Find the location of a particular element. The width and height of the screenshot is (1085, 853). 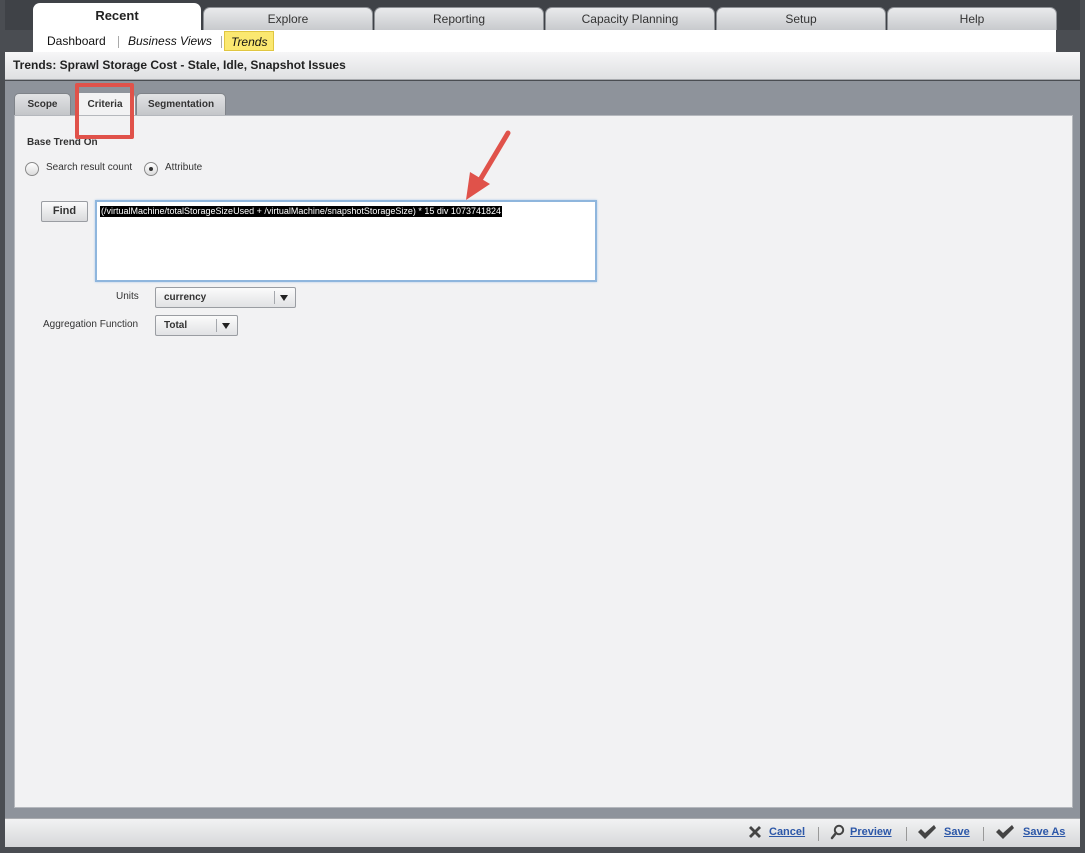

save-link: Save is located at coordinates (957, 832).